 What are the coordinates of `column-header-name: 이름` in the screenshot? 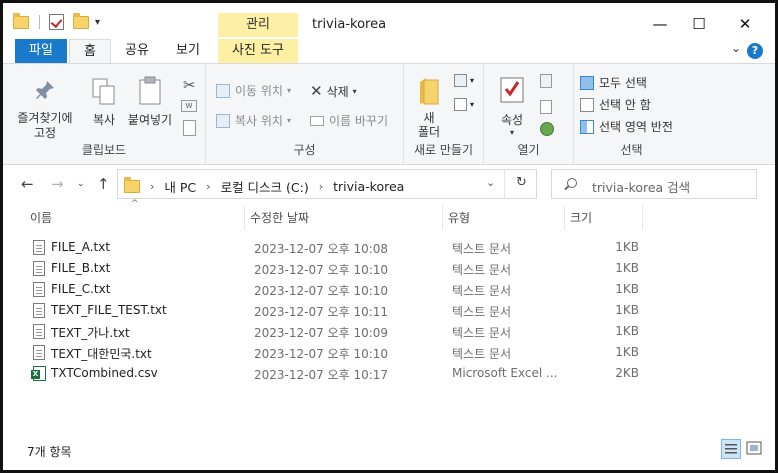 It's located at (136, 218).